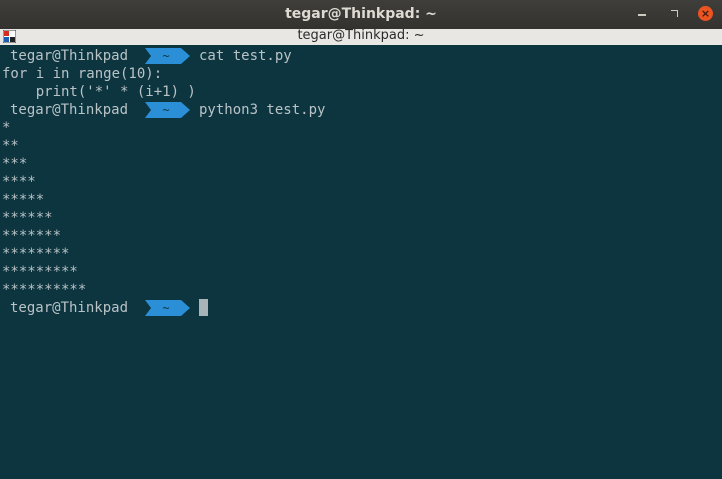  Describe the element at coordinates (40, 272) in the screenshot. I see `output-line: *********` at that location.